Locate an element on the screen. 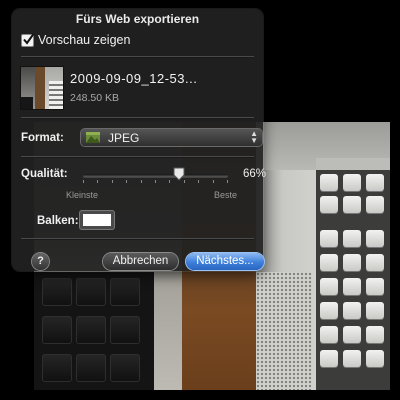  file-thumbnail is located at coordinates (42, 88).